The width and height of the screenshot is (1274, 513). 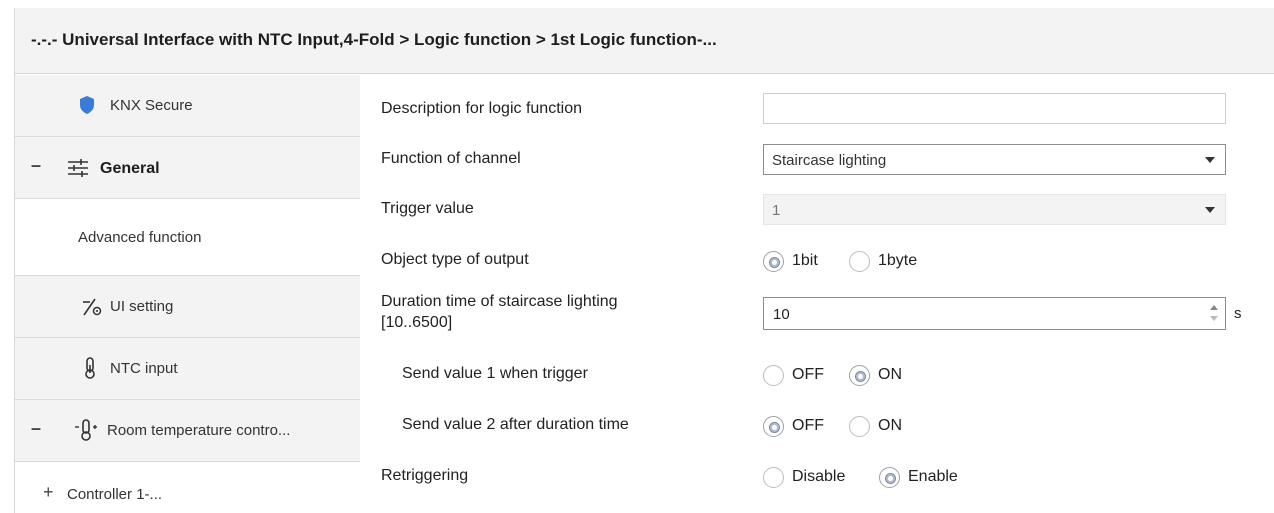 I want to click on select-value: 1, so click(x=776, y=210).